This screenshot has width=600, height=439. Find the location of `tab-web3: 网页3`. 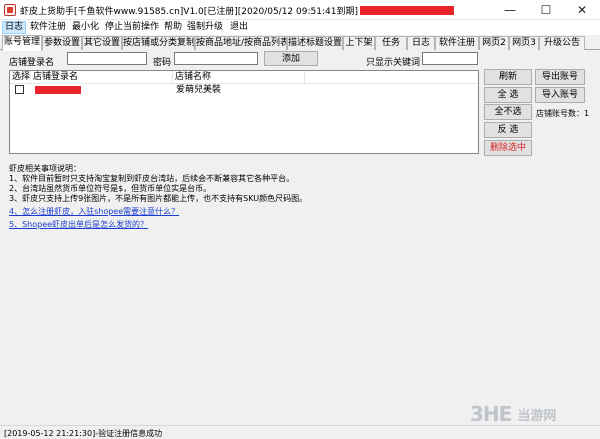

tab-web3: 网页3 is located at coordinates (524, 43).